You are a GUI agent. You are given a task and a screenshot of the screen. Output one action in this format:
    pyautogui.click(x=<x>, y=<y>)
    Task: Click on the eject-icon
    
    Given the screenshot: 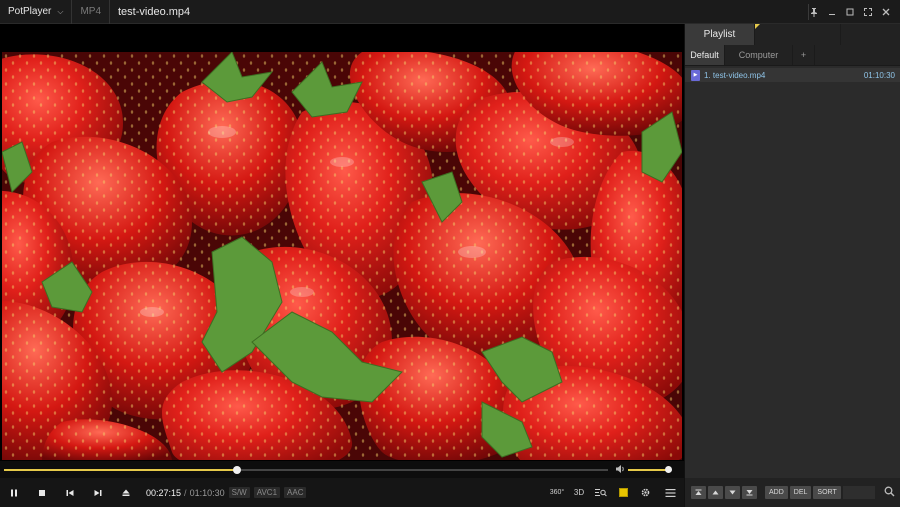 What is the action you would take?
    pyautogui.click(x=126, y=492)
    